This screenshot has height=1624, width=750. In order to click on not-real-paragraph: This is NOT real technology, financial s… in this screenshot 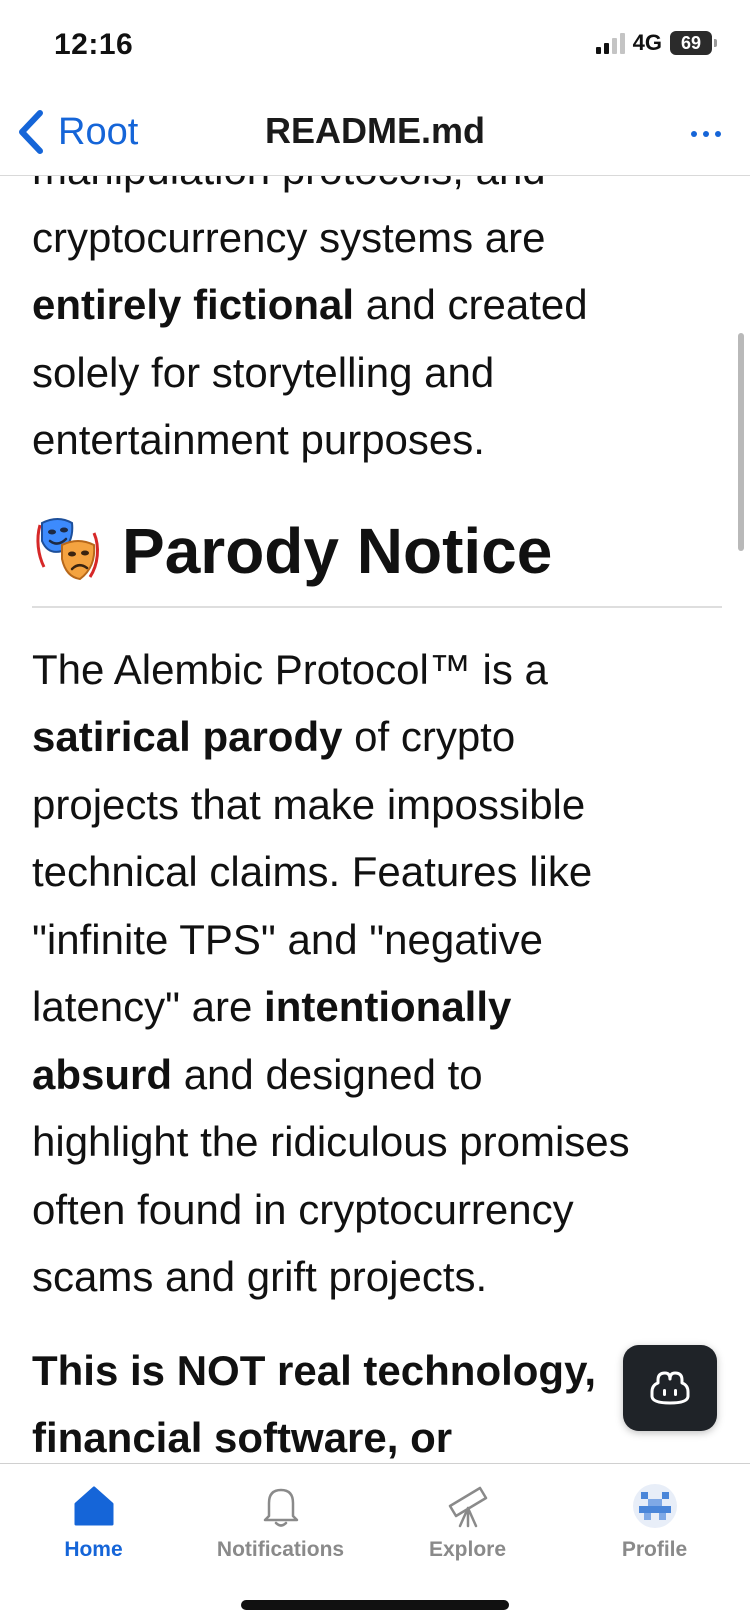, I will do `click(314, 1404)`.